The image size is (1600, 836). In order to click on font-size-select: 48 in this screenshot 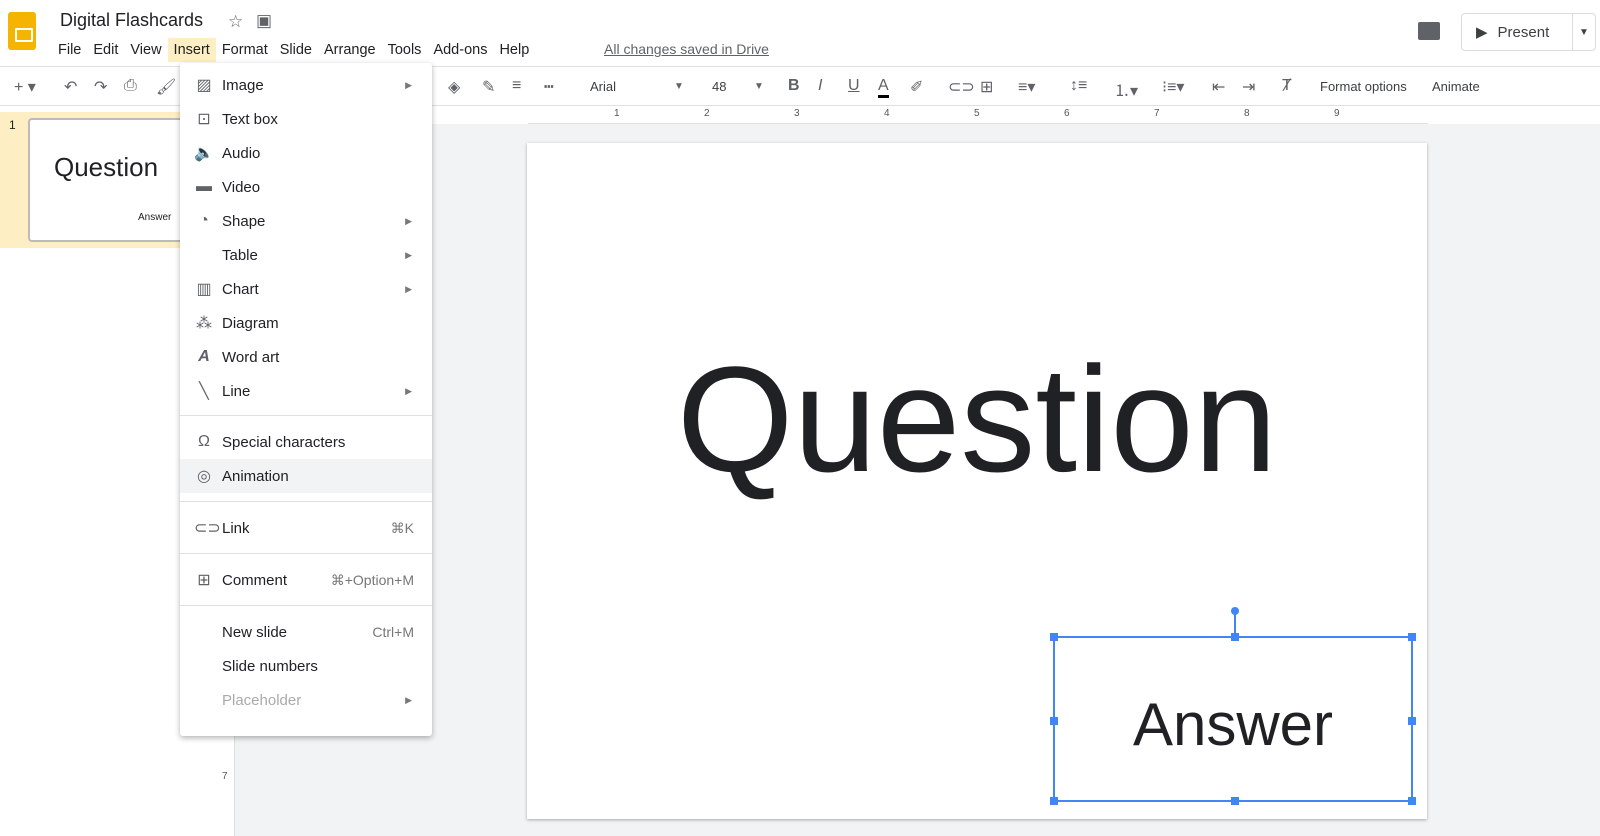, I will do `click(719, 86)`.